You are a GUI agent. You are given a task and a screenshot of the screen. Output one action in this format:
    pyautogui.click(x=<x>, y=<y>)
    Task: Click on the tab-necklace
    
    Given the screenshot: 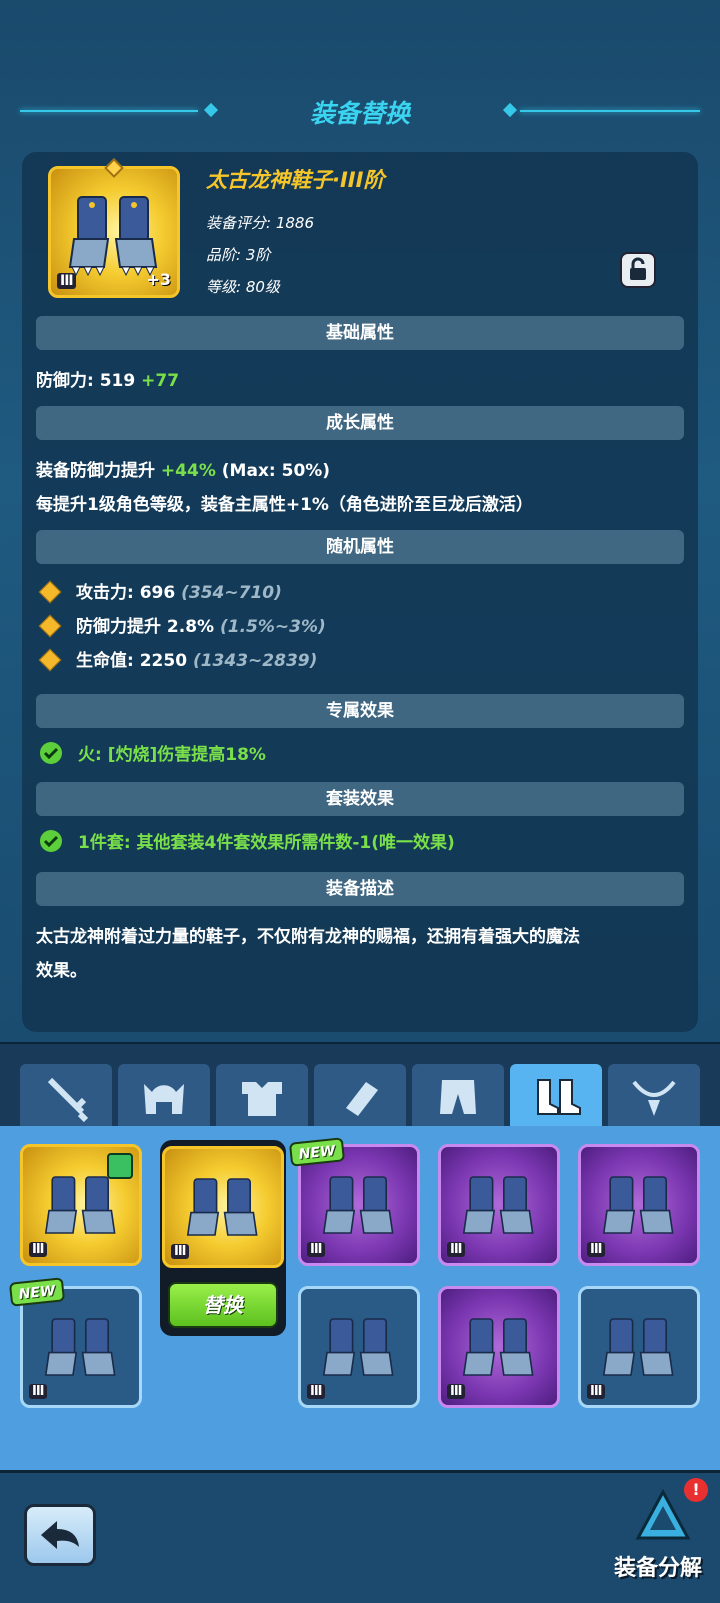 What is the action you would take?
    pyautogui.click(x=654, y=1096)
    